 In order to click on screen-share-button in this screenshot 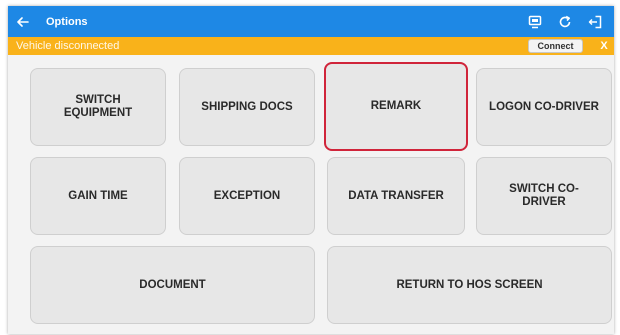, I will do `click(535, 21)`.